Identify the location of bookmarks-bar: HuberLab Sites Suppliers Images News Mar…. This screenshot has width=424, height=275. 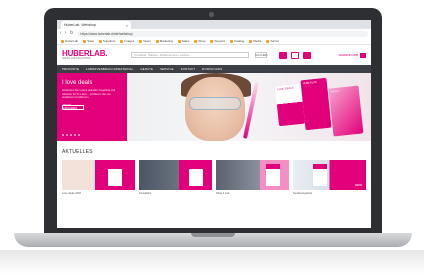
(214, 41).